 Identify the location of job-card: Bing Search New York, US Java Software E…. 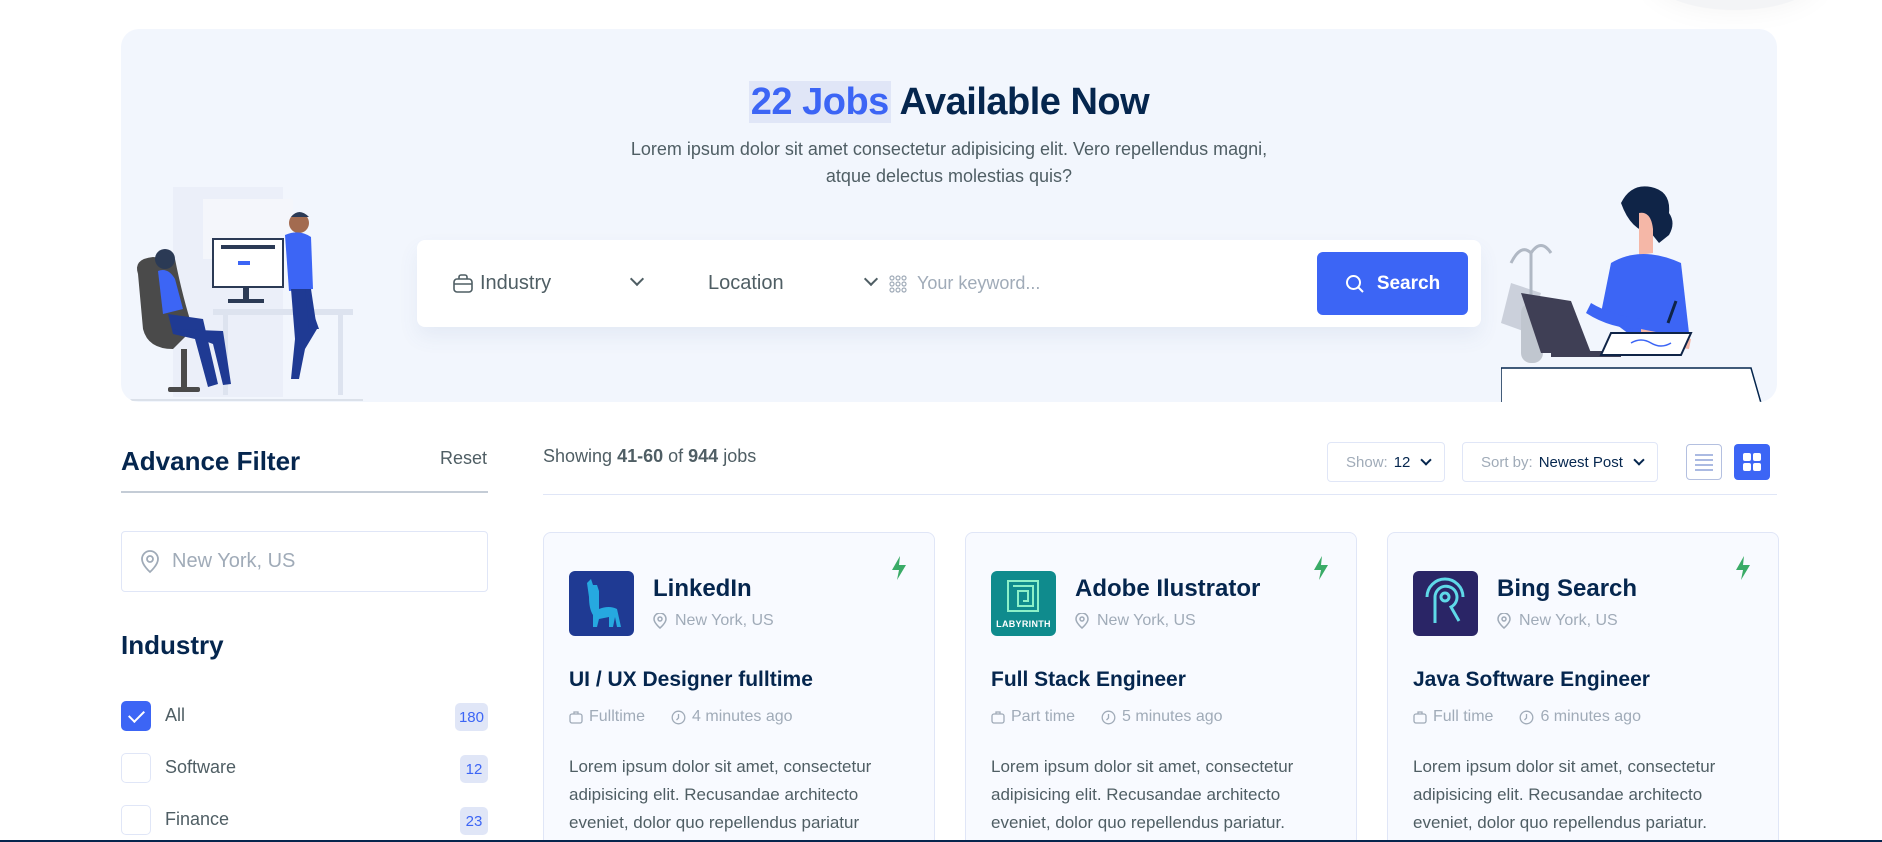
(1583, 687).